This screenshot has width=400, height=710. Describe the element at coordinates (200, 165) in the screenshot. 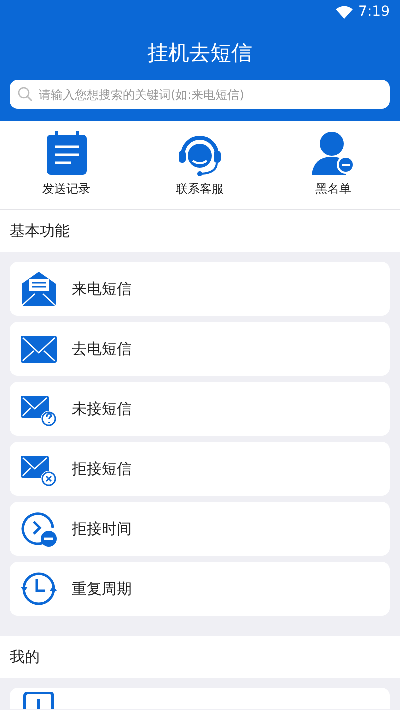

I see `shortcut-button: 联系客服` at that location.